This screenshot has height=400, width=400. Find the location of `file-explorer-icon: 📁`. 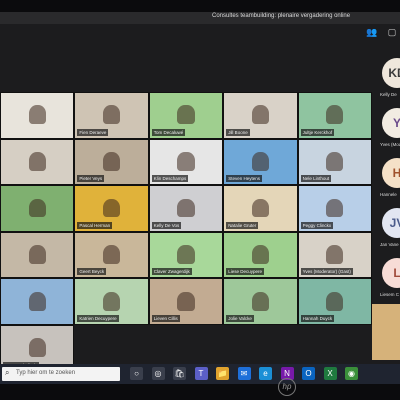

file-explorer-icon: 📁 is located at coordinates (222, 373).